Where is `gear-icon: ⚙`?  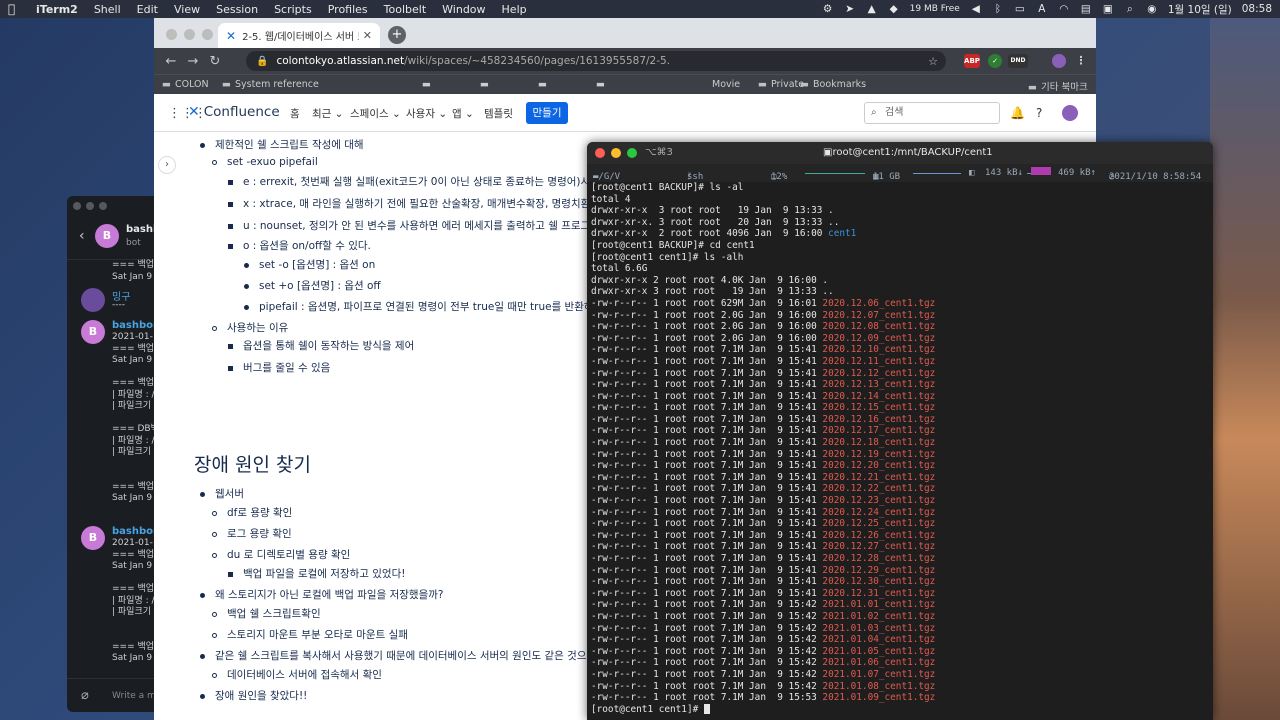 gear-icon: ⚙ is located at coordinates (828, 9).